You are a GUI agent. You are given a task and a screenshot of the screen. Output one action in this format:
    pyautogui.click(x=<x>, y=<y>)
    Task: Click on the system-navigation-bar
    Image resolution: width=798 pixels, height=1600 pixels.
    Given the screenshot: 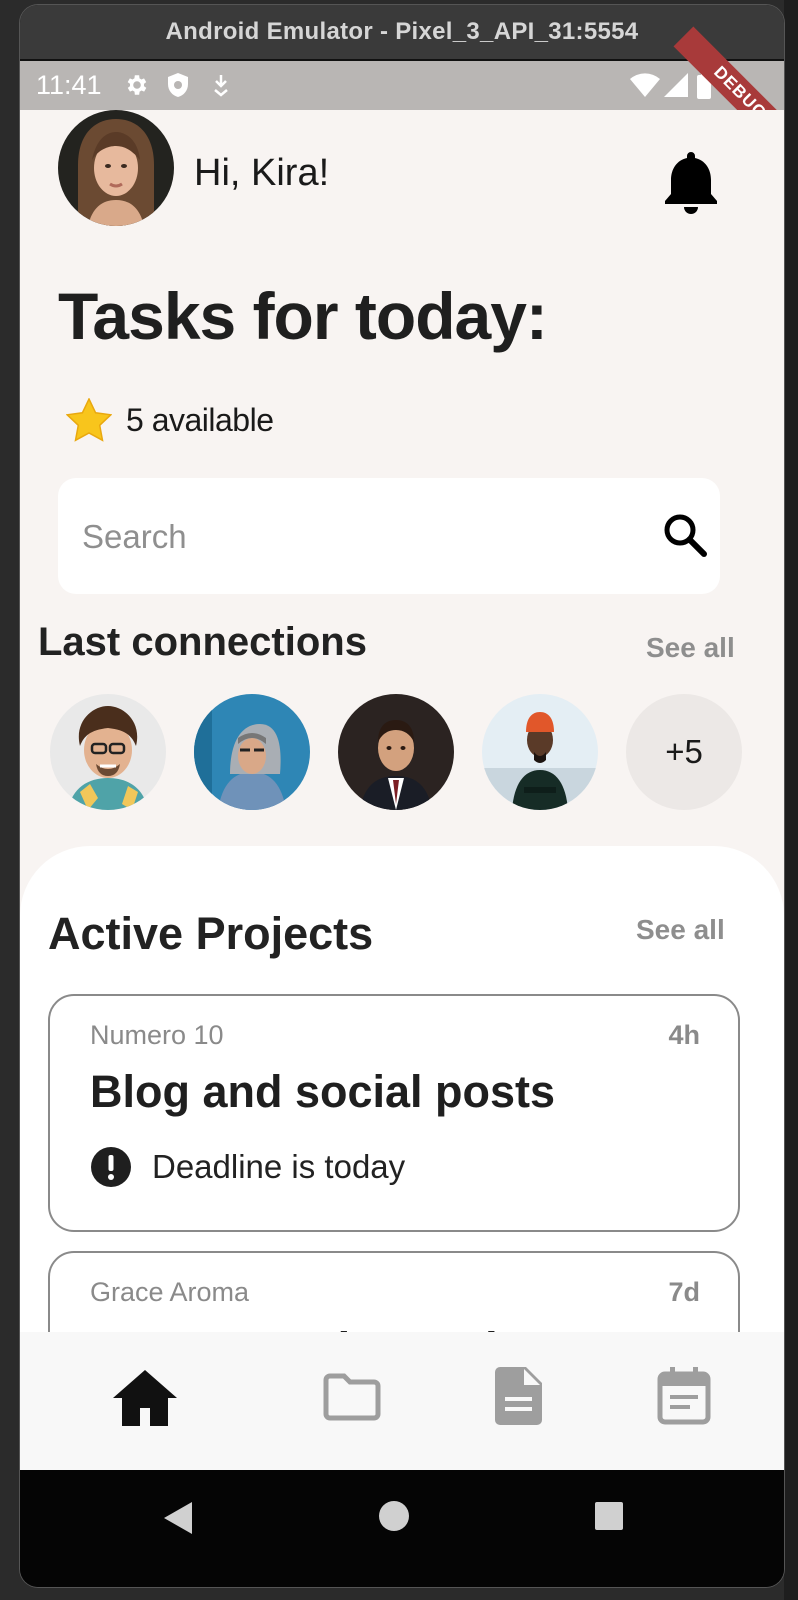 What is the action you would take?
    pyautogui.click(x=402, y=1528)
    